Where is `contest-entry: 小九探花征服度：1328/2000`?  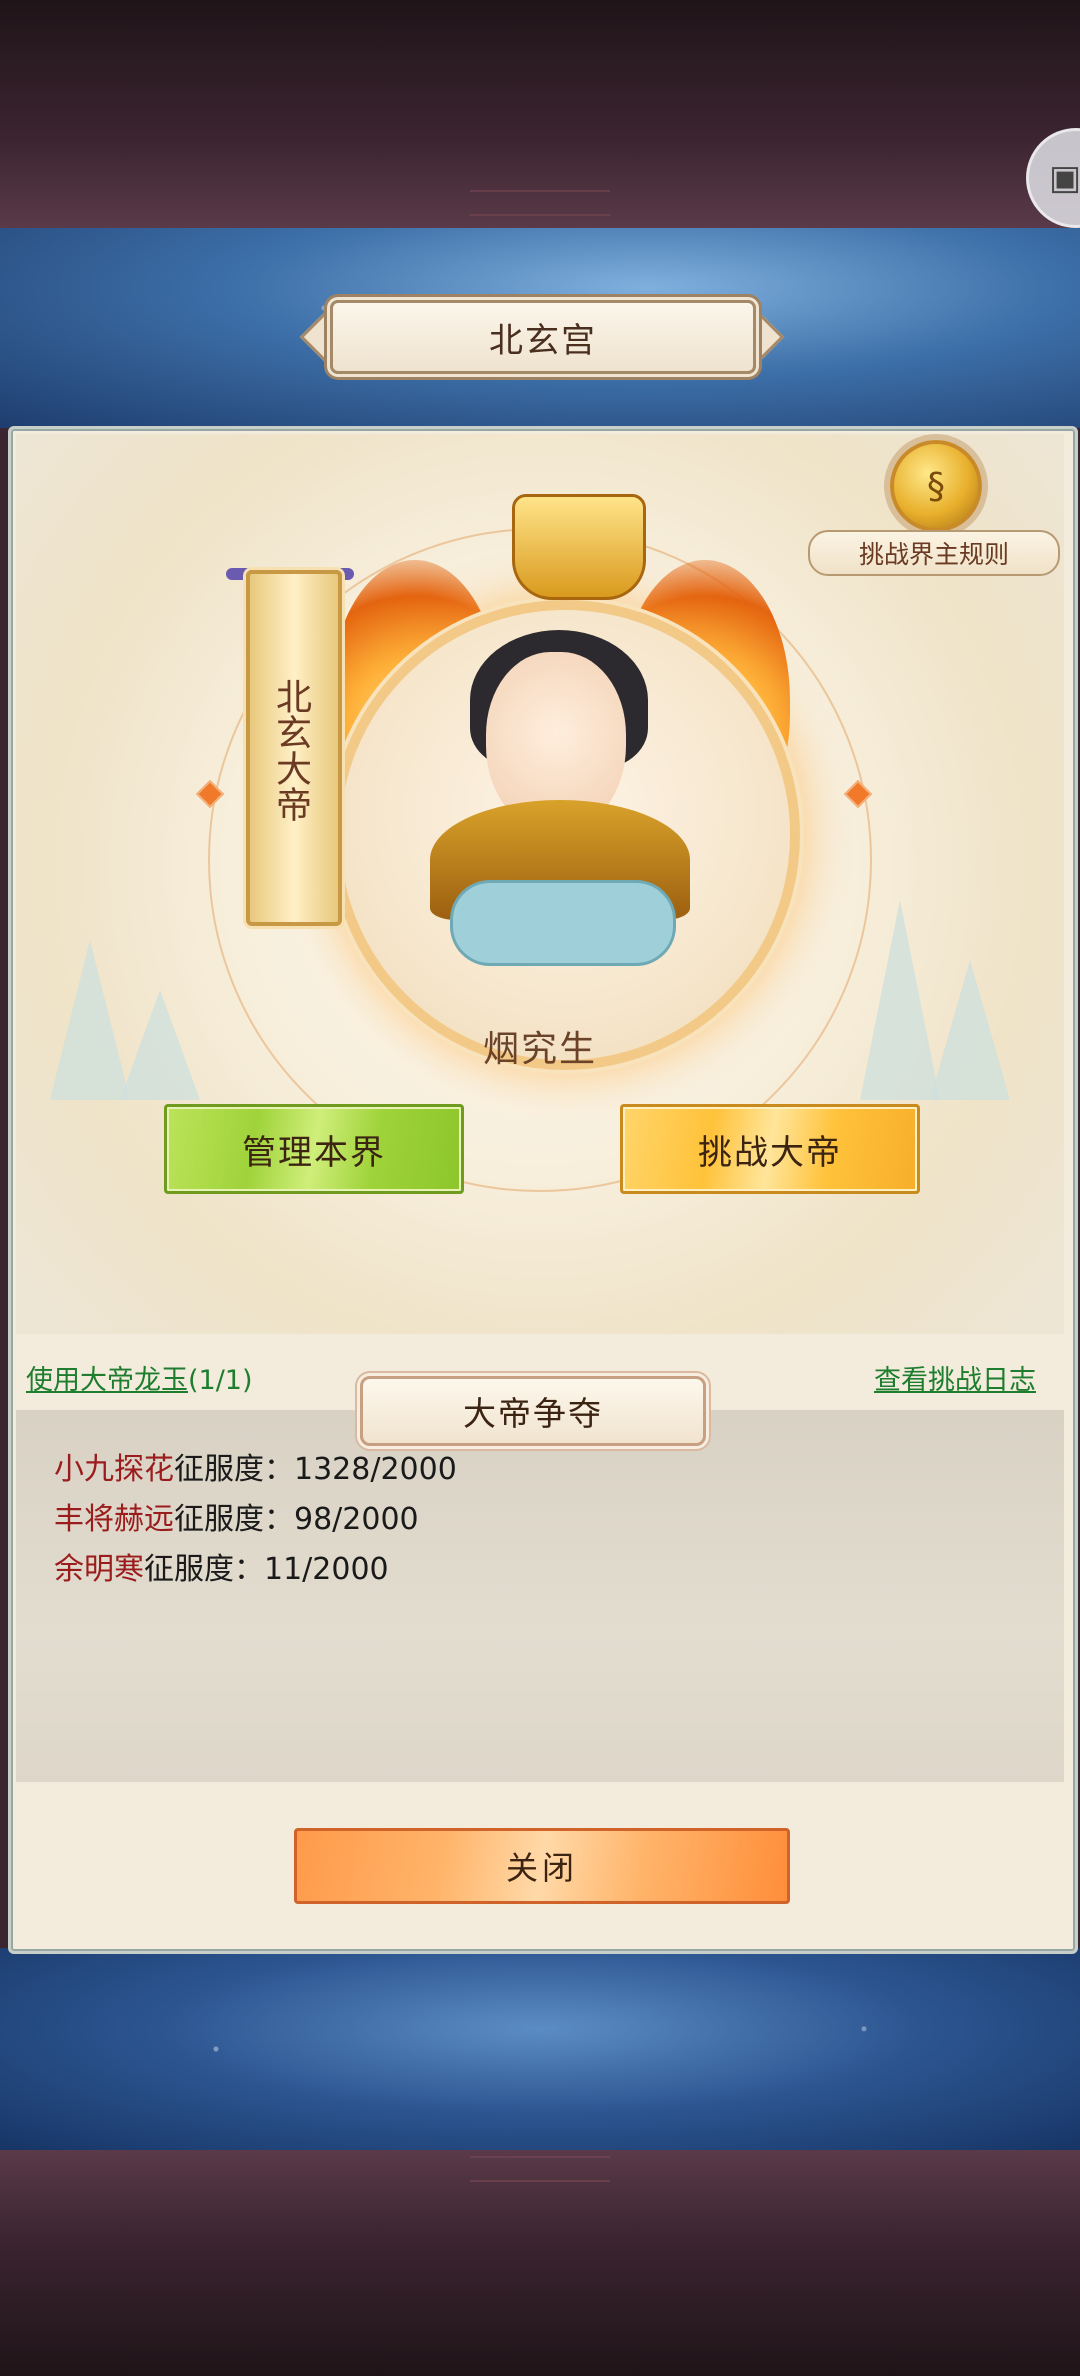 contest-entry: 小九探花征服度：1328/2000 is located at coordinates (255, 1466).